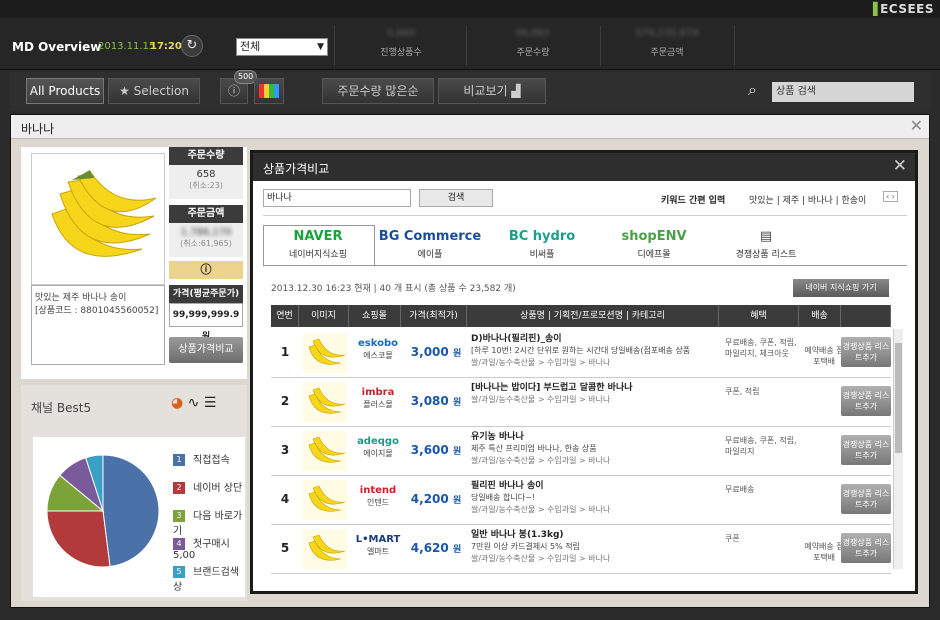  I want to click on line-chart-icon: ∿, so click(194, 403).